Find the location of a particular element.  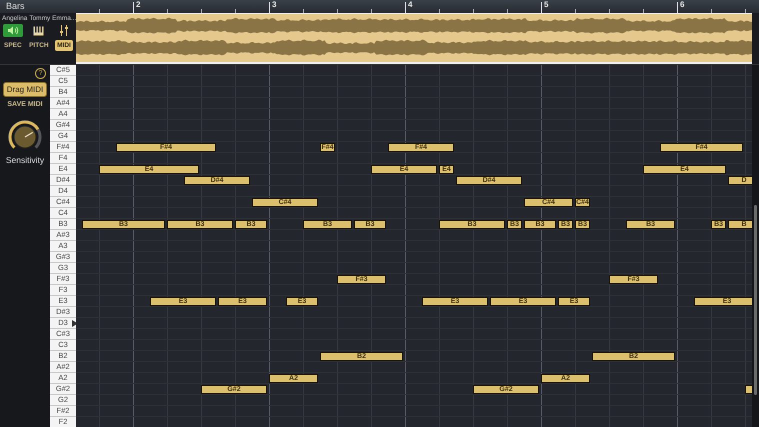

bar-number: 2 is located at coordinates (137, 4).